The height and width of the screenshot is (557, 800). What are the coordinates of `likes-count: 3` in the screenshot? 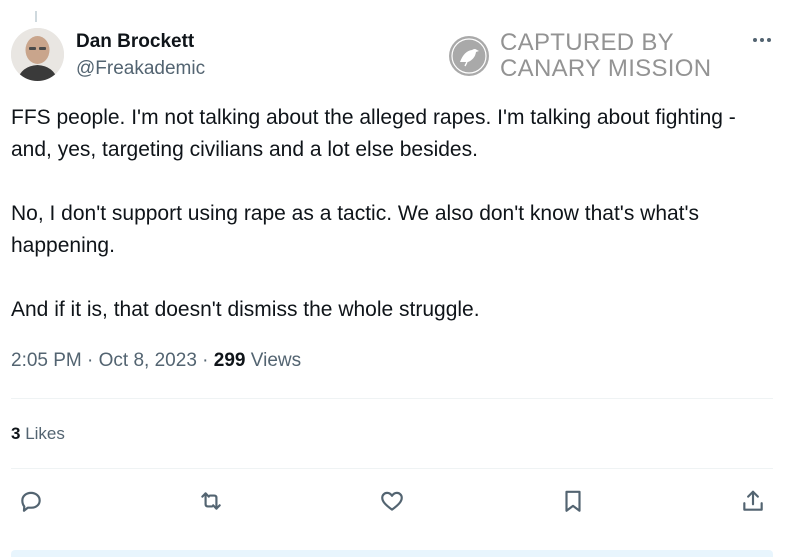 It's located at (16, 433).